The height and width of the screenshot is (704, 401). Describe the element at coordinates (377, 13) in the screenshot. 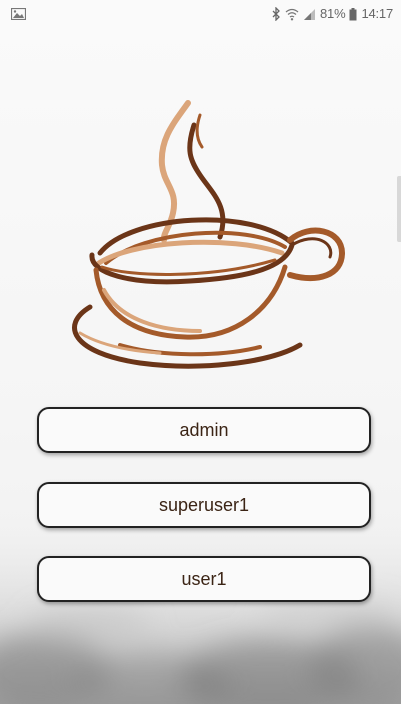

I see `status-time: 14:17` at that location.